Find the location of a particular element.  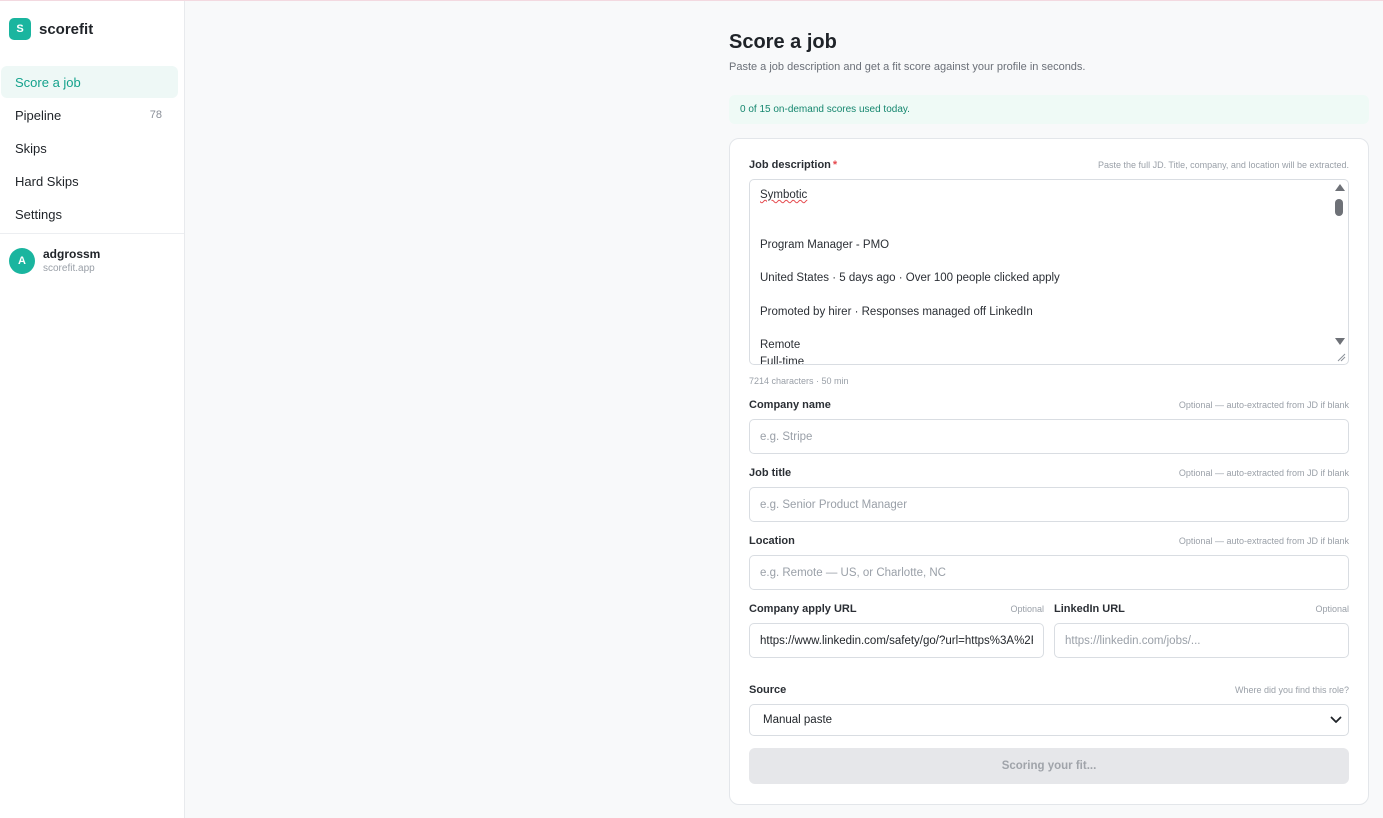

required-mark: * is located at coordinates (835, 165).